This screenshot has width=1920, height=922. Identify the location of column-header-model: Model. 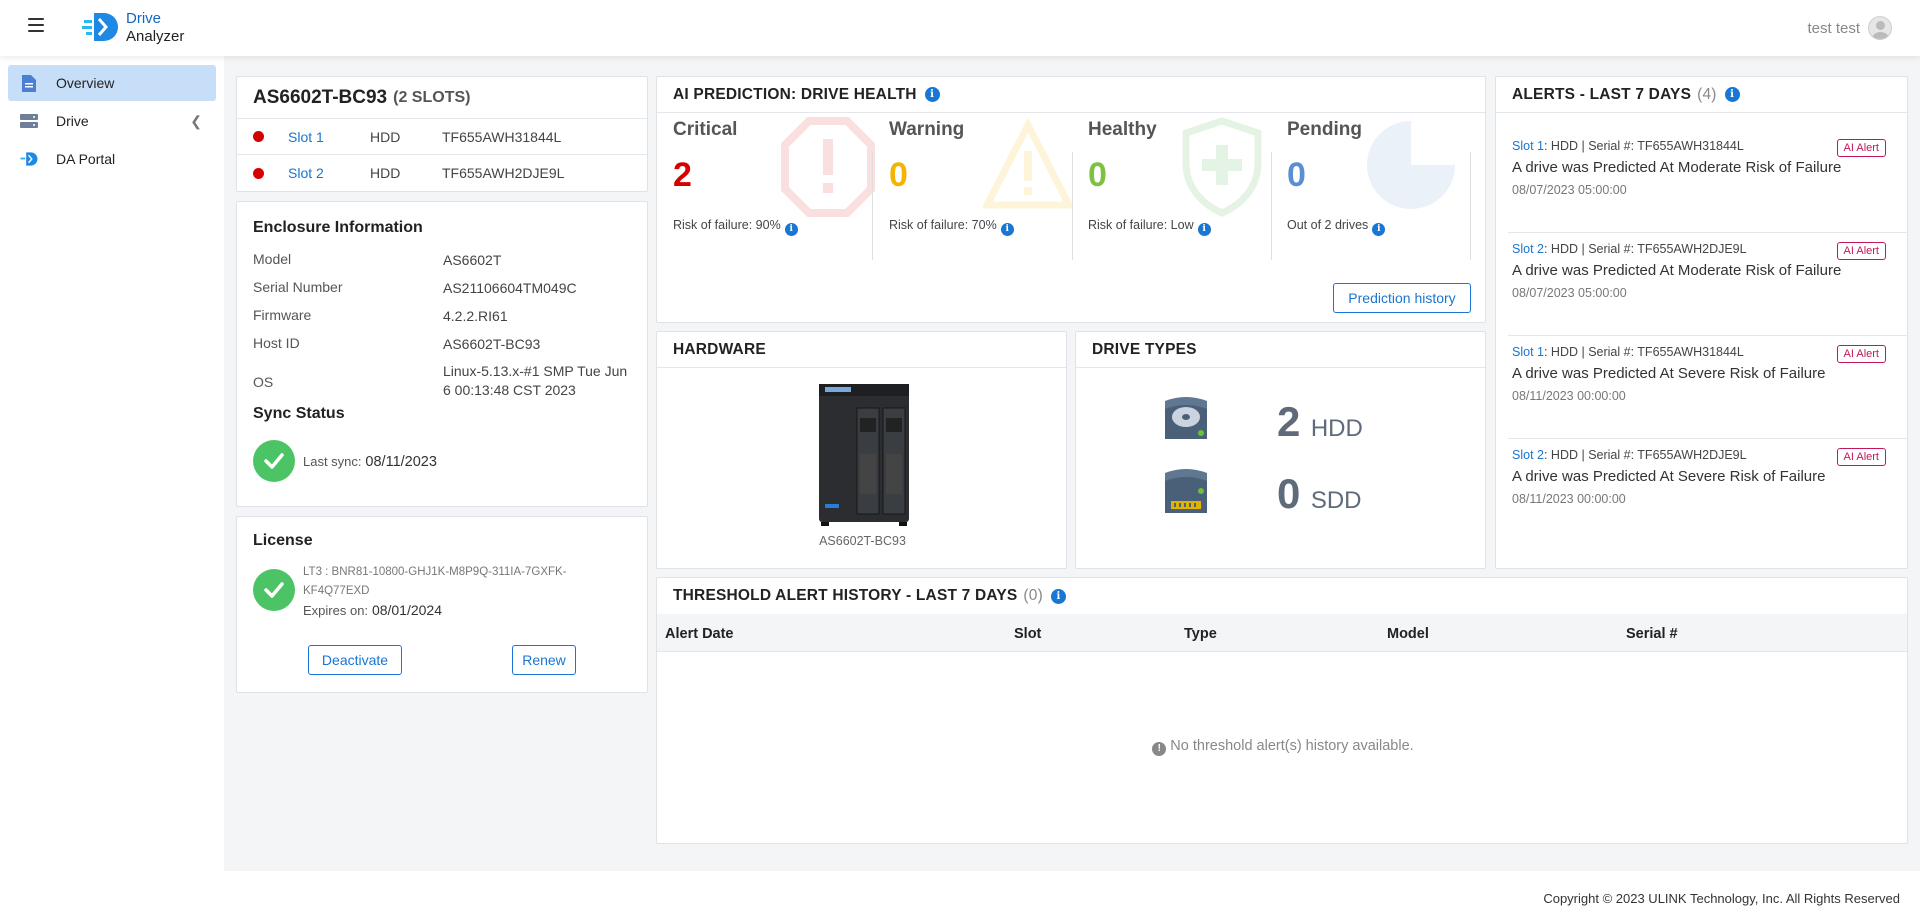
(1408, 634).